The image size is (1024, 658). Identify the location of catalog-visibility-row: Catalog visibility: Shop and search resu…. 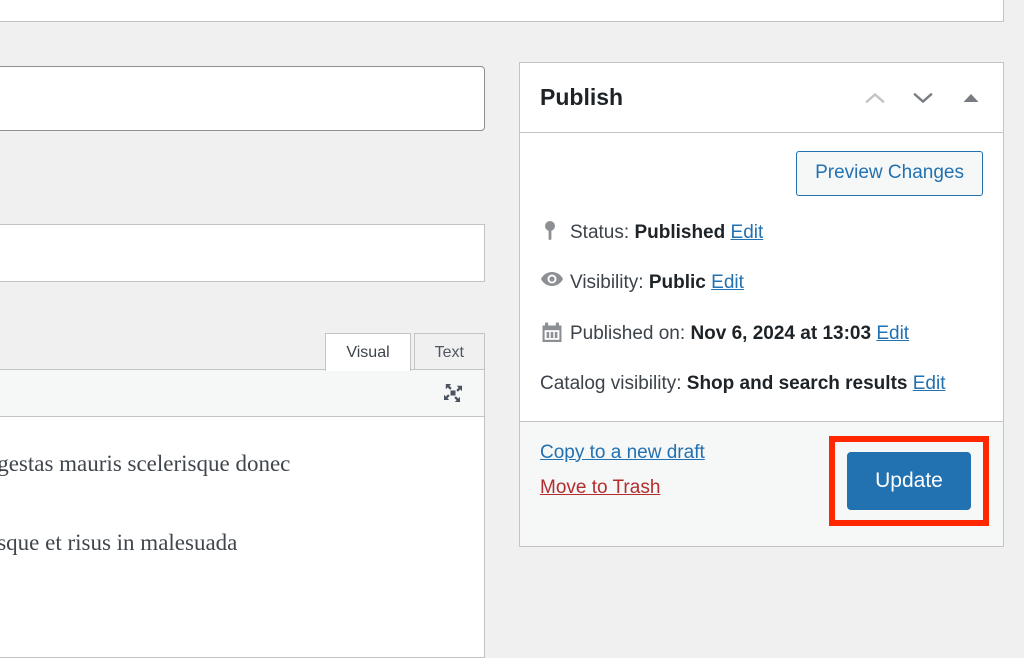
(761, 383).